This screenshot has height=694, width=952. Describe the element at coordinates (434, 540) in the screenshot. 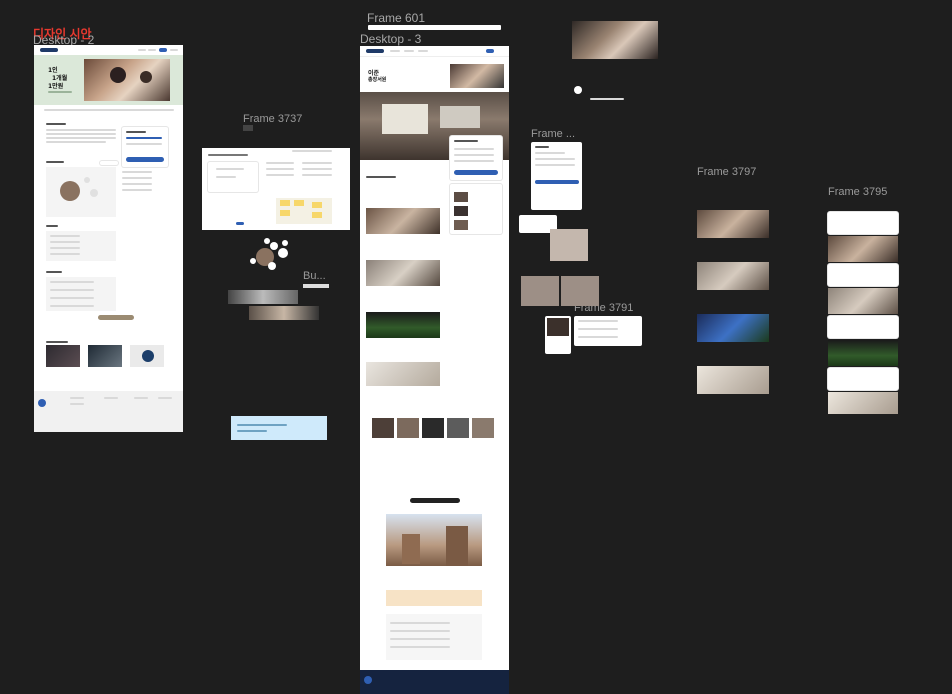

I see `building-image` at that location.